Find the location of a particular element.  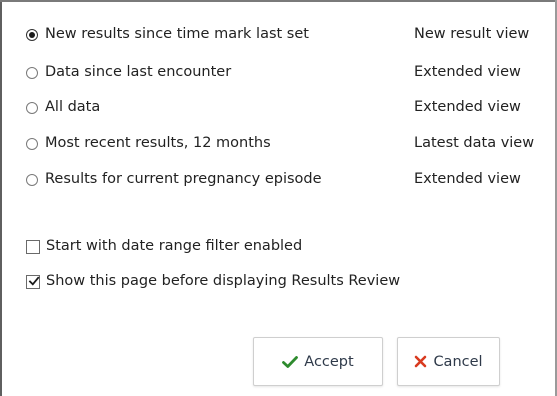

dialog-border-top is located at coordinates (278, 1).